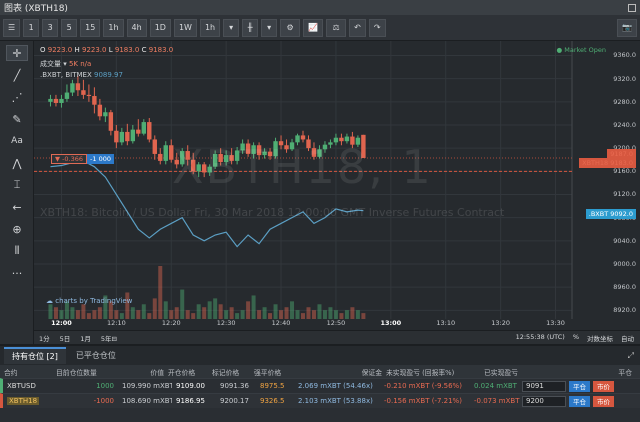 This screenshot has width=640, height=422. I want to click on symbol-price-tag: XBTH18 9183.0, so click(607, 163).